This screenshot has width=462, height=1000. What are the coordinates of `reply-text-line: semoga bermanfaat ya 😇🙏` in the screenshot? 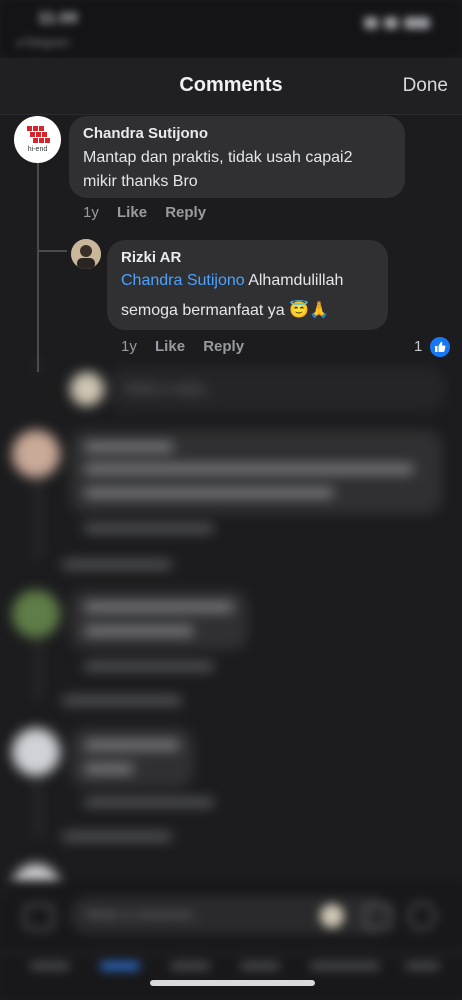 It's located at (225, 310).